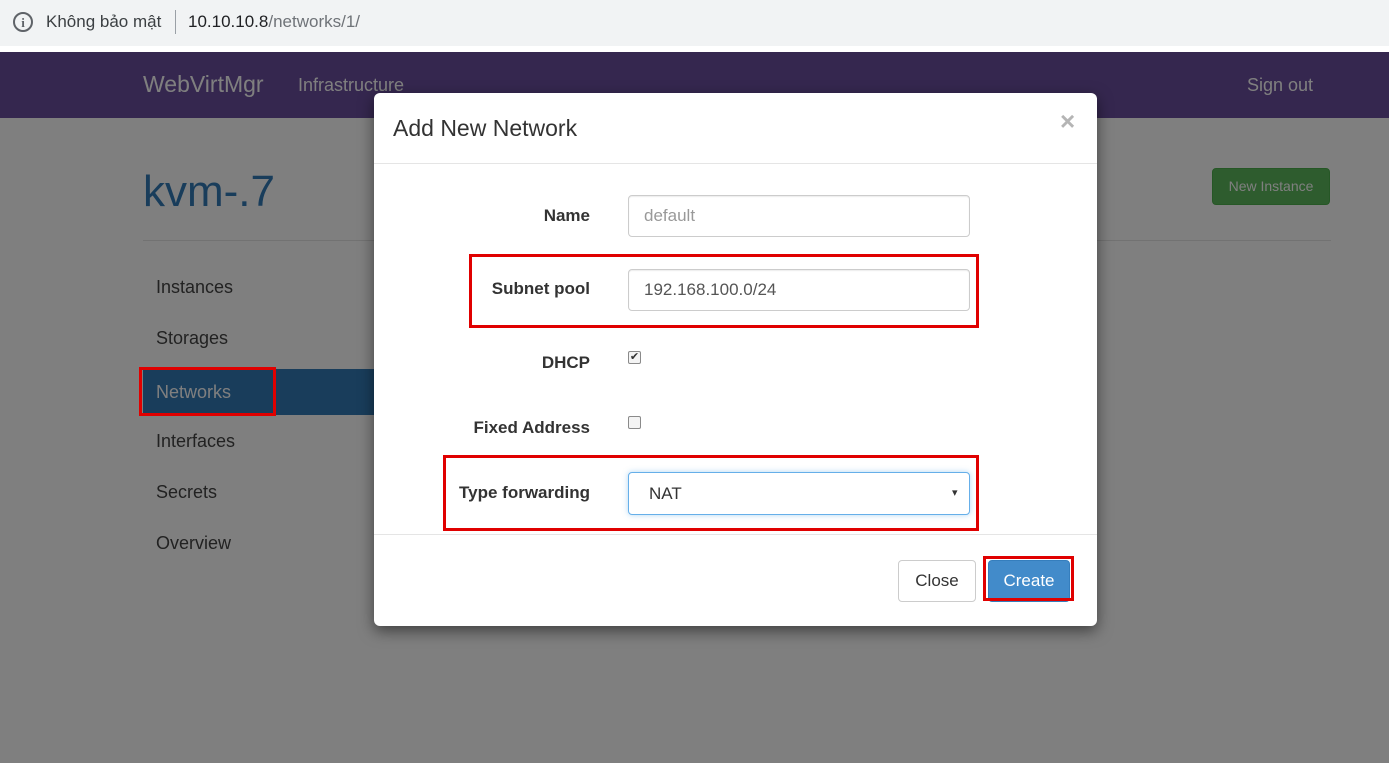  Describe the element at coordinates (735, 128) in the screenshot. I see `modal-header: Add New Network ×` at that location.